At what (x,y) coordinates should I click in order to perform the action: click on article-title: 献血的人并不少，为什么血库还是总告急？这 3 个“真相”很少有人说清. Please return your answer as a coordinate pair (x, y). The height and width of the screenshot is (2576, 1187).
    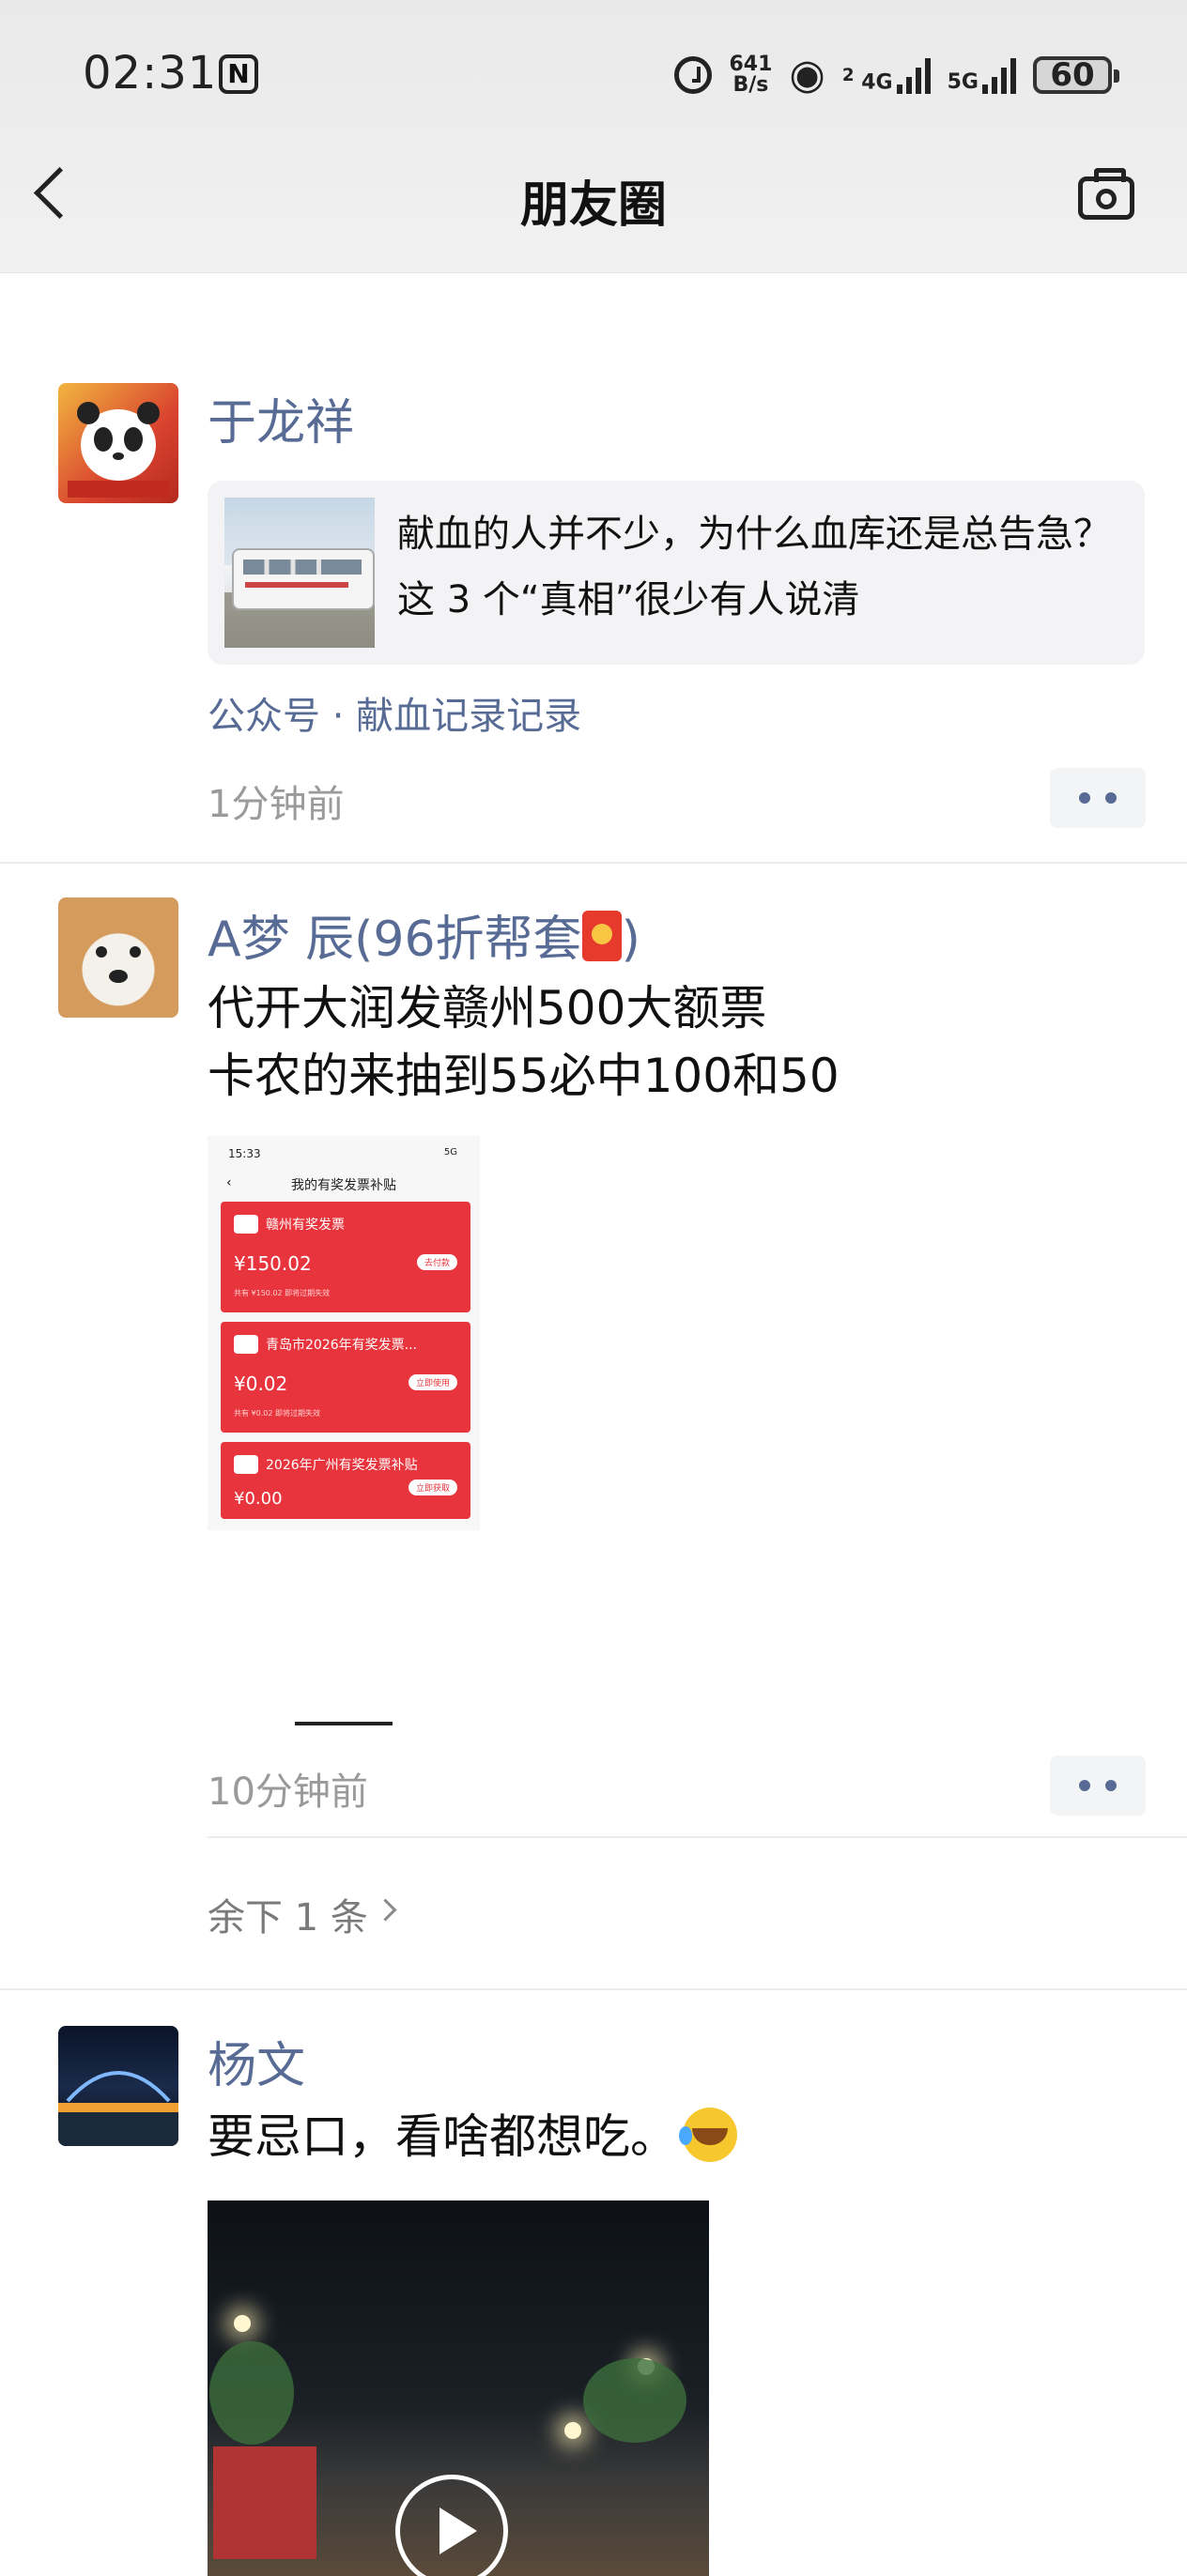
    Looking at the image, I should click on (754, 567).